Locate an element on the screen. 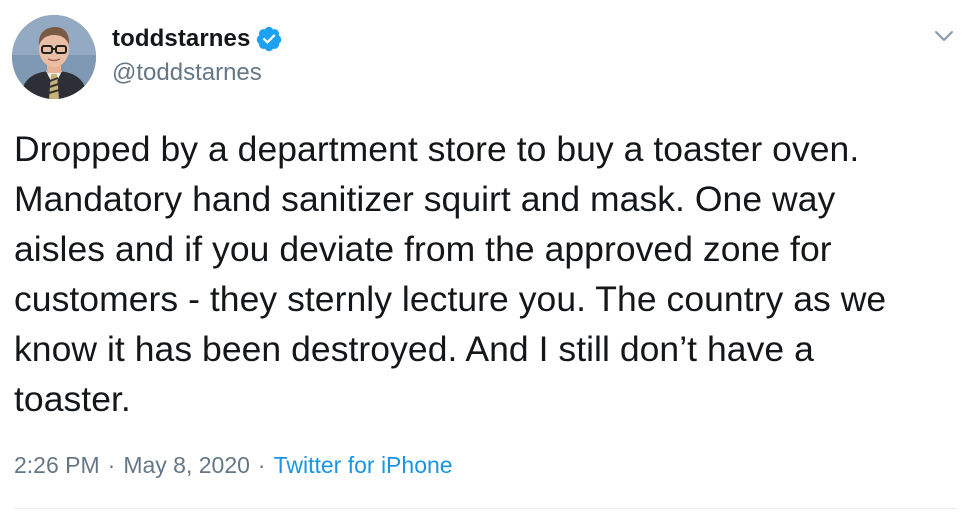 This screenshot has width=970, height=526. display-name-row: toddstarnes is located at coordinates (197, 39).